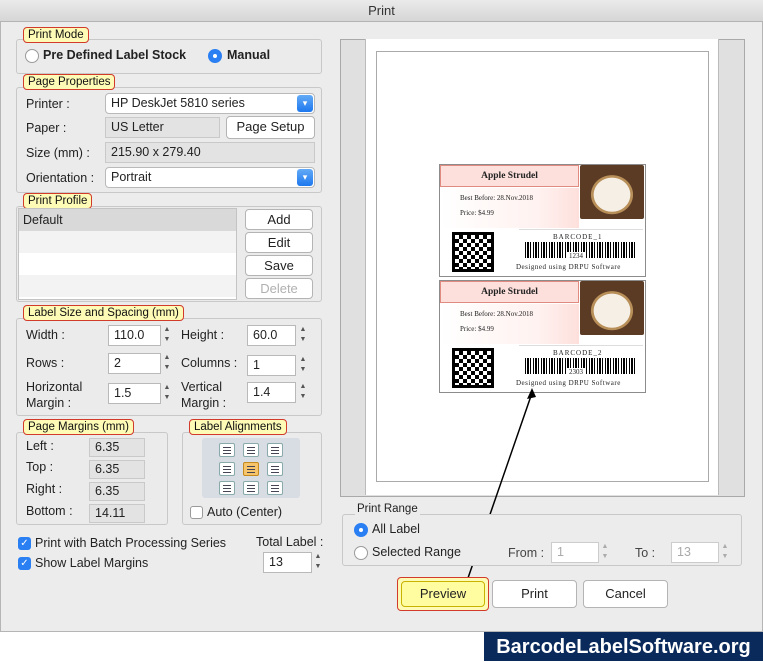 This screenshot has width=763, height=662. What do you see at coordinates (227, 469) in the screenshot?
I see `align-middle-left-icon` at bounding box center [227, 469].